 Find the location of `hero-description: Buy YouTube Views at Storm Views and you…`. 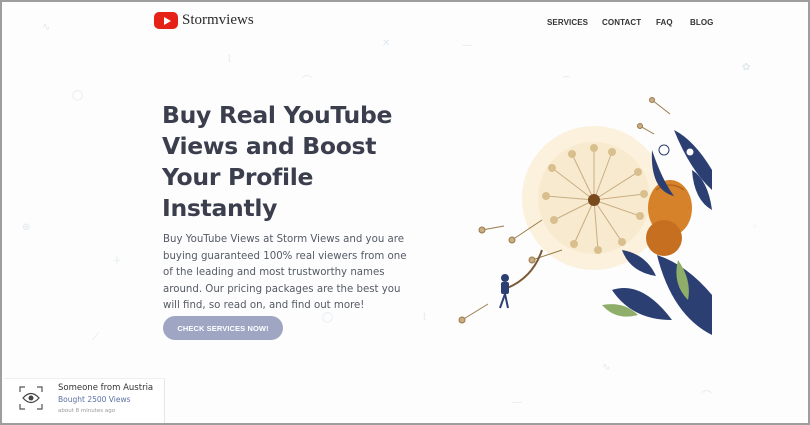

hero-description: Buy YouTube Views at Storm Views and you… is located at coordinates (285, 272).